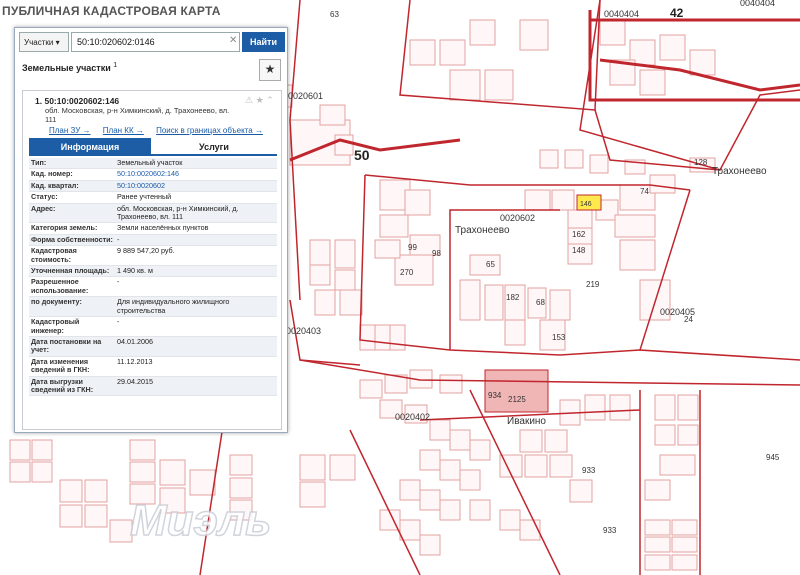 This screenshot has height=575, width=800. What do you see at coordinates (334, 14) in the screenshot?
I see `parcel-number: 63` at bounding box center [334, 14].